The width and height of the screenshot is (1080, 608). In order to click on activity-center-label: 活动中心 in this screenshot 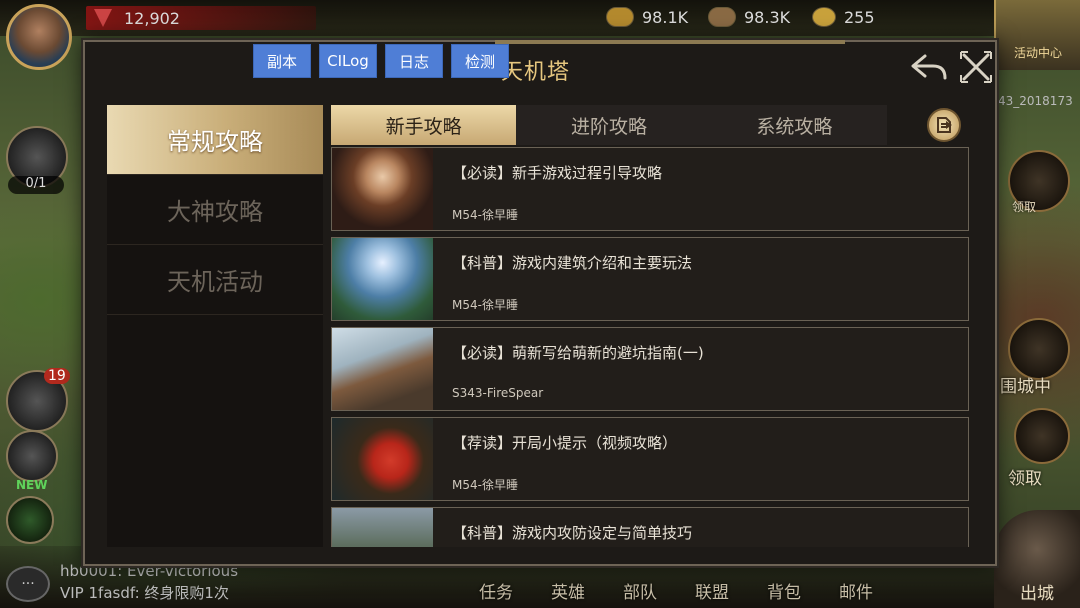, I will do `click(1037, 53)`.